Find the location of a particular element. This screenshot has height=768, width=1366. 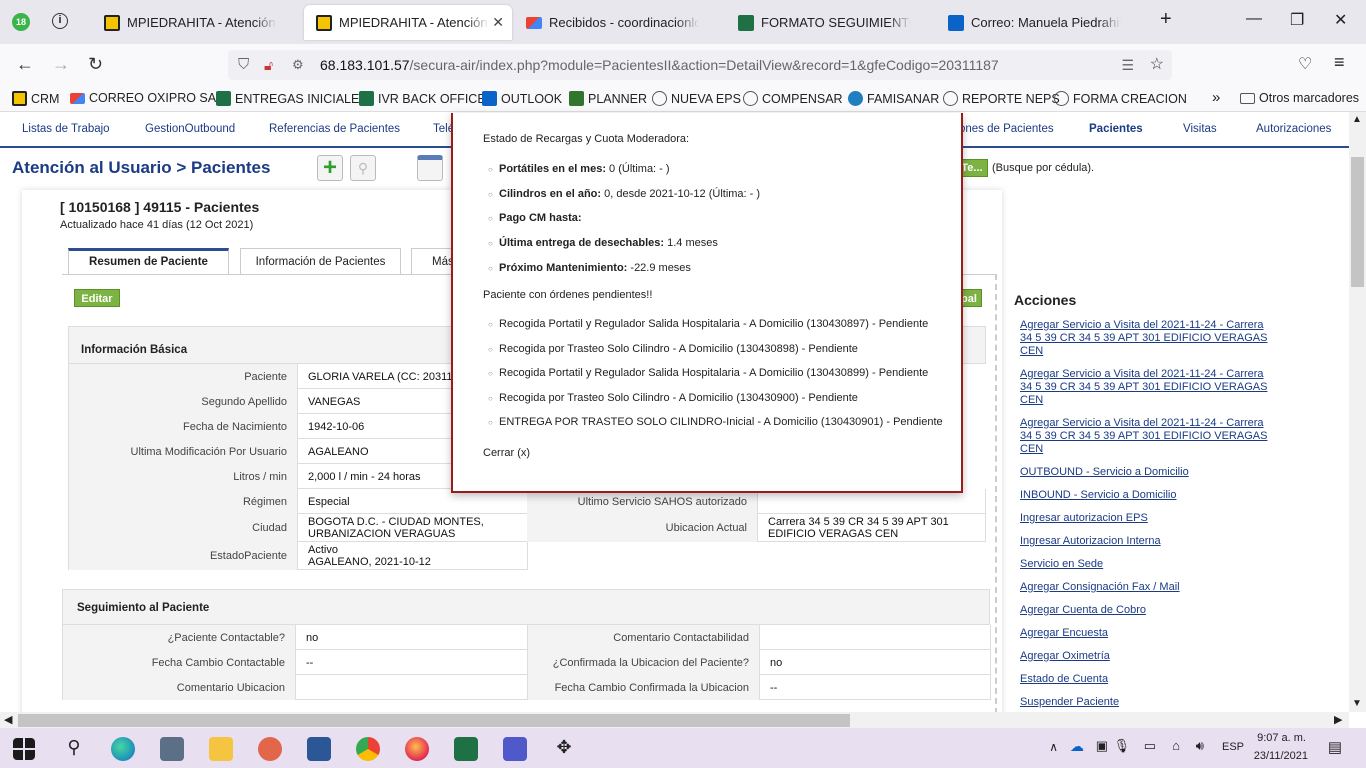

teams-icon is located at coordinates (515, 749).